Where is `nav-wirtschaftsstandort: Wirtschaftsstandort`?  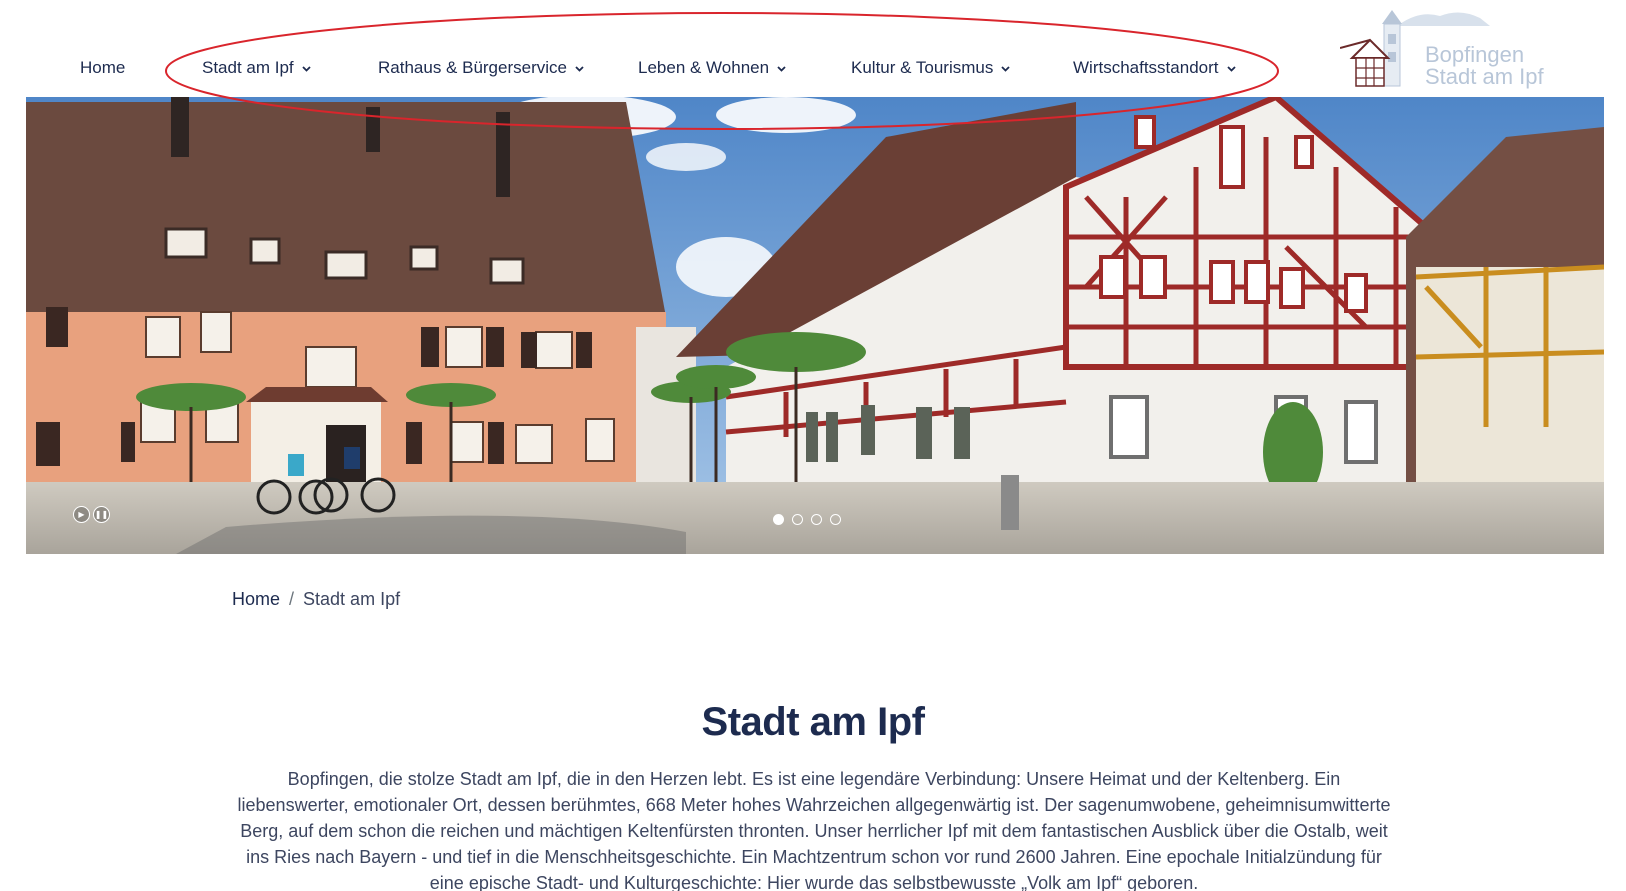
nav-wirtschaftsstandort: Wirtschaftsstandort is located at coordinates (1155, 68).